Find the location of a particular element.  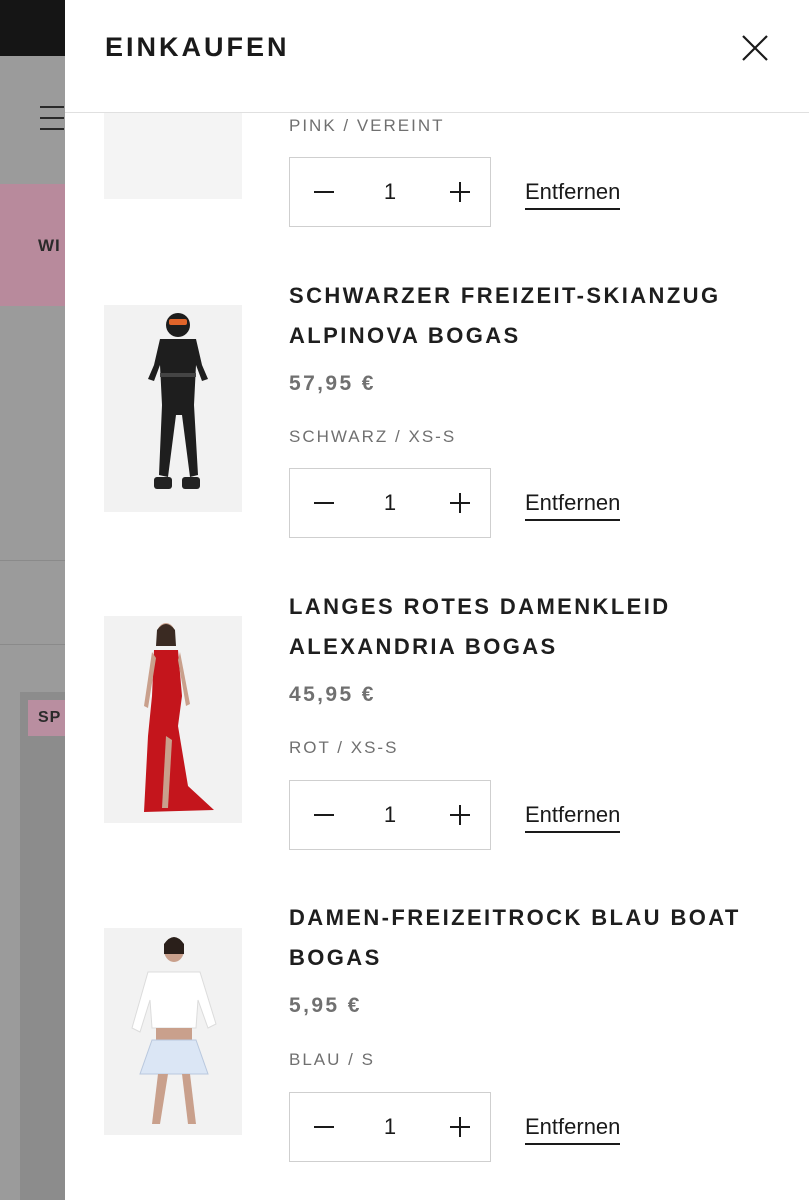

product-variant: BLAU / S is located at coordinates (332, 1059).